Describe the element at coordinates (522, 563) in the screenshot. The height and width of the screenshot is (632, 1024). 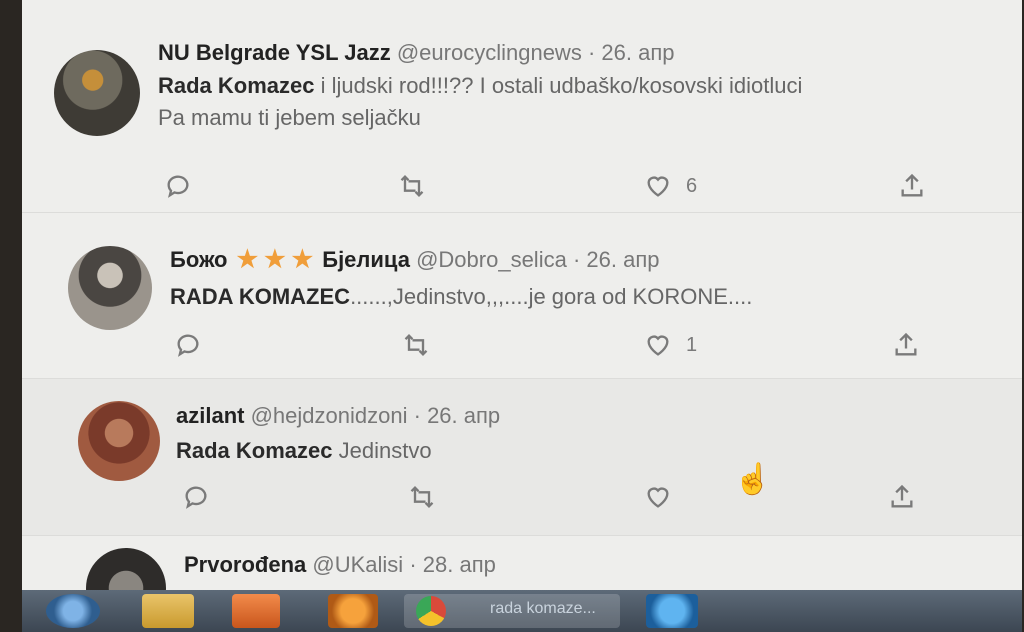
I see `tweet: Prvorođena @UKalisi · 28. апр` at that location.